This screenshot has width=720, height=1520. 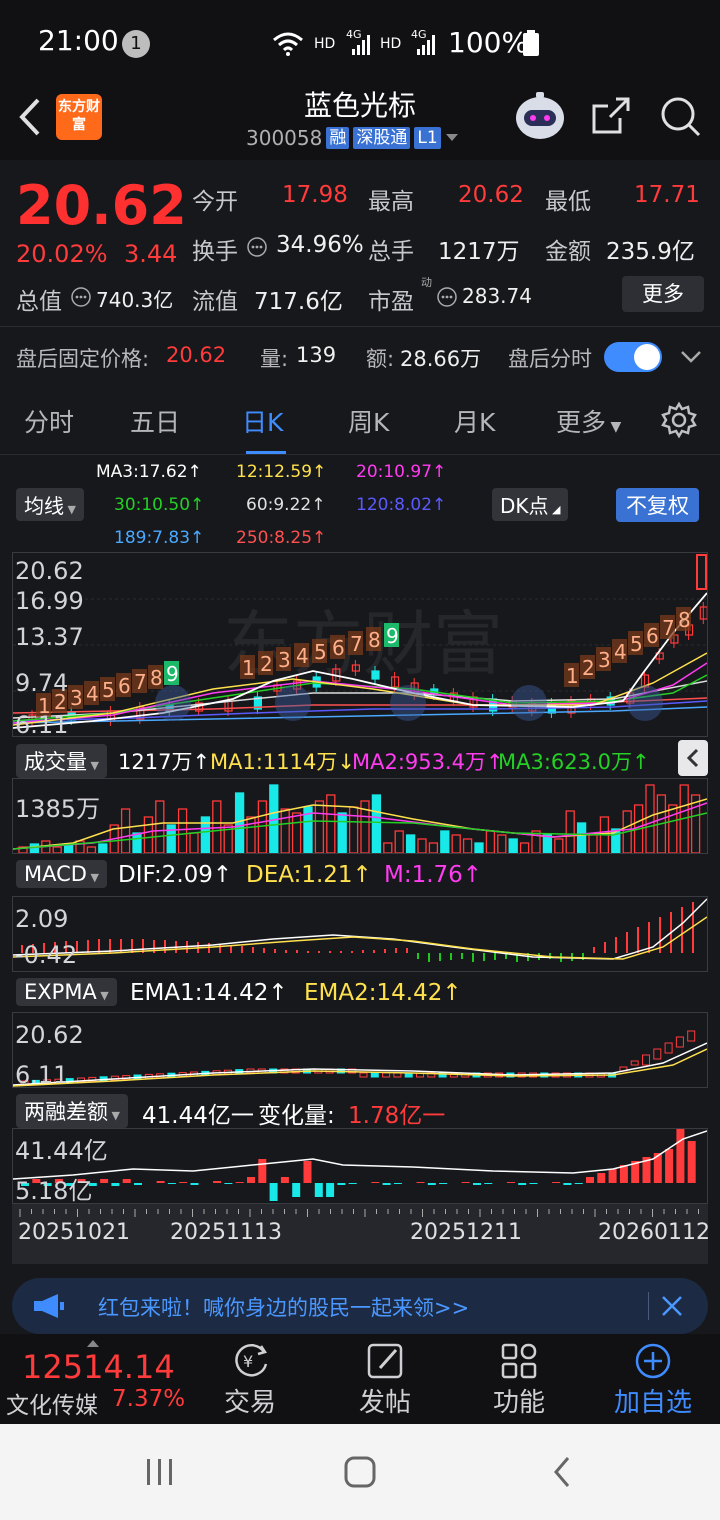 What do you see at coordinates (72, 1111) in the screenshot?
I see `margin-indicator-button: 两融差额 ▼` at bounding box center [72, 1111].